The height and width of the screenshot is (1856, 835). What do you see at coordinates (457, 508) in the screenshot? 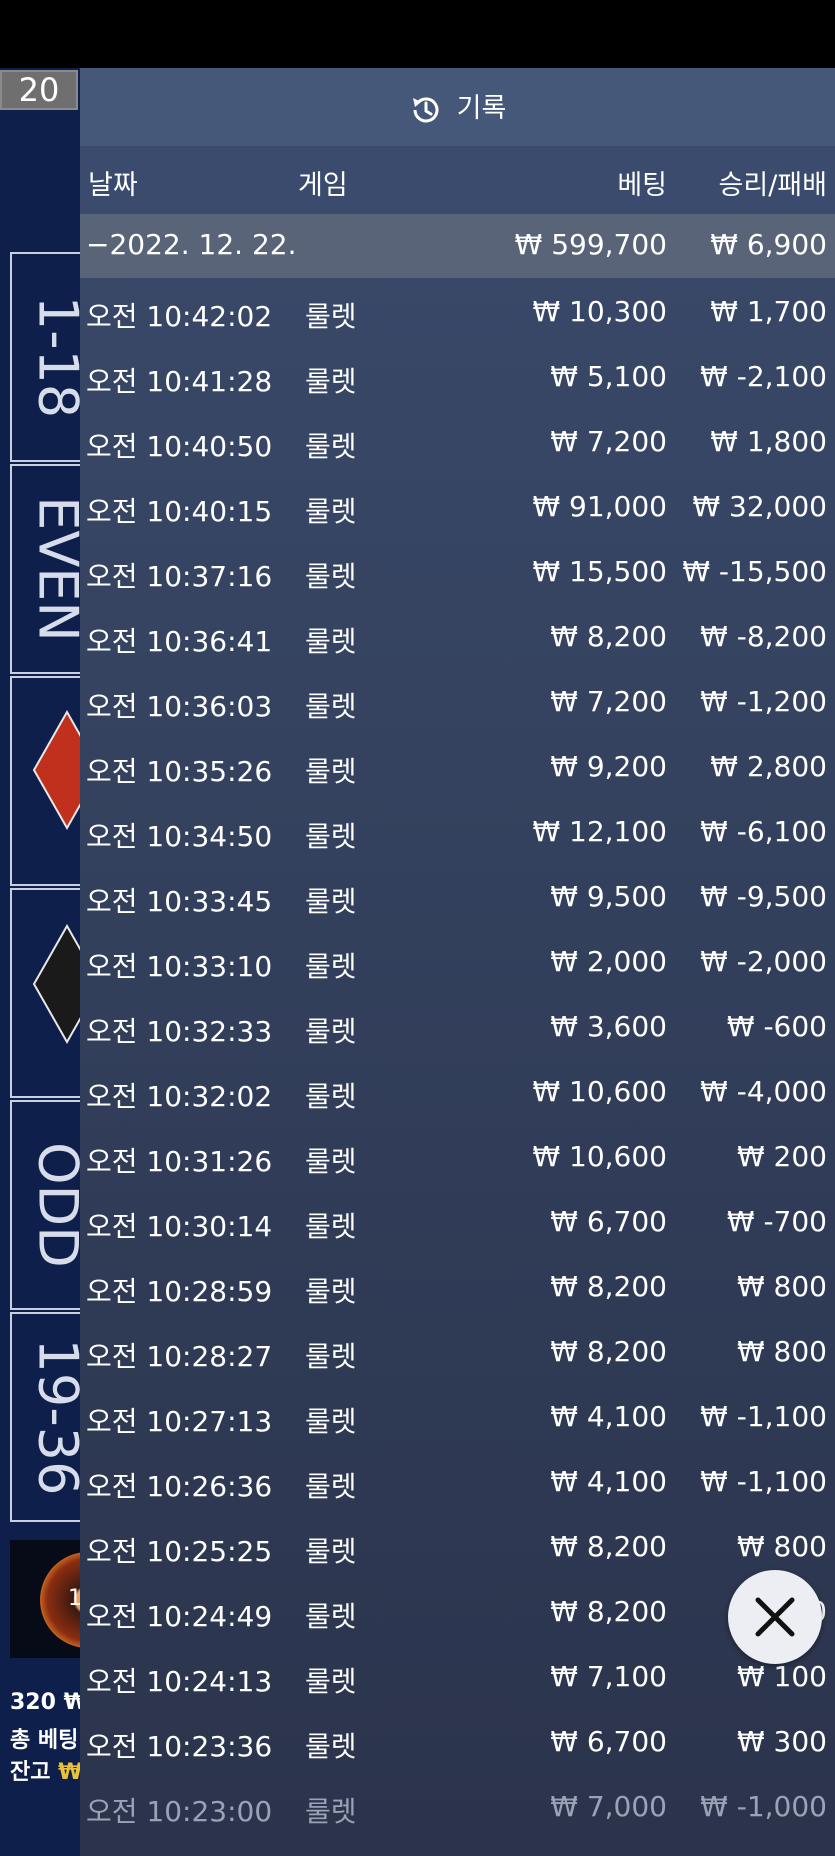
I see `list-item: 오전 10:40:15 룰렛 ₩ 91,000 ₩ 32,000` at bounding box center [457, 508].